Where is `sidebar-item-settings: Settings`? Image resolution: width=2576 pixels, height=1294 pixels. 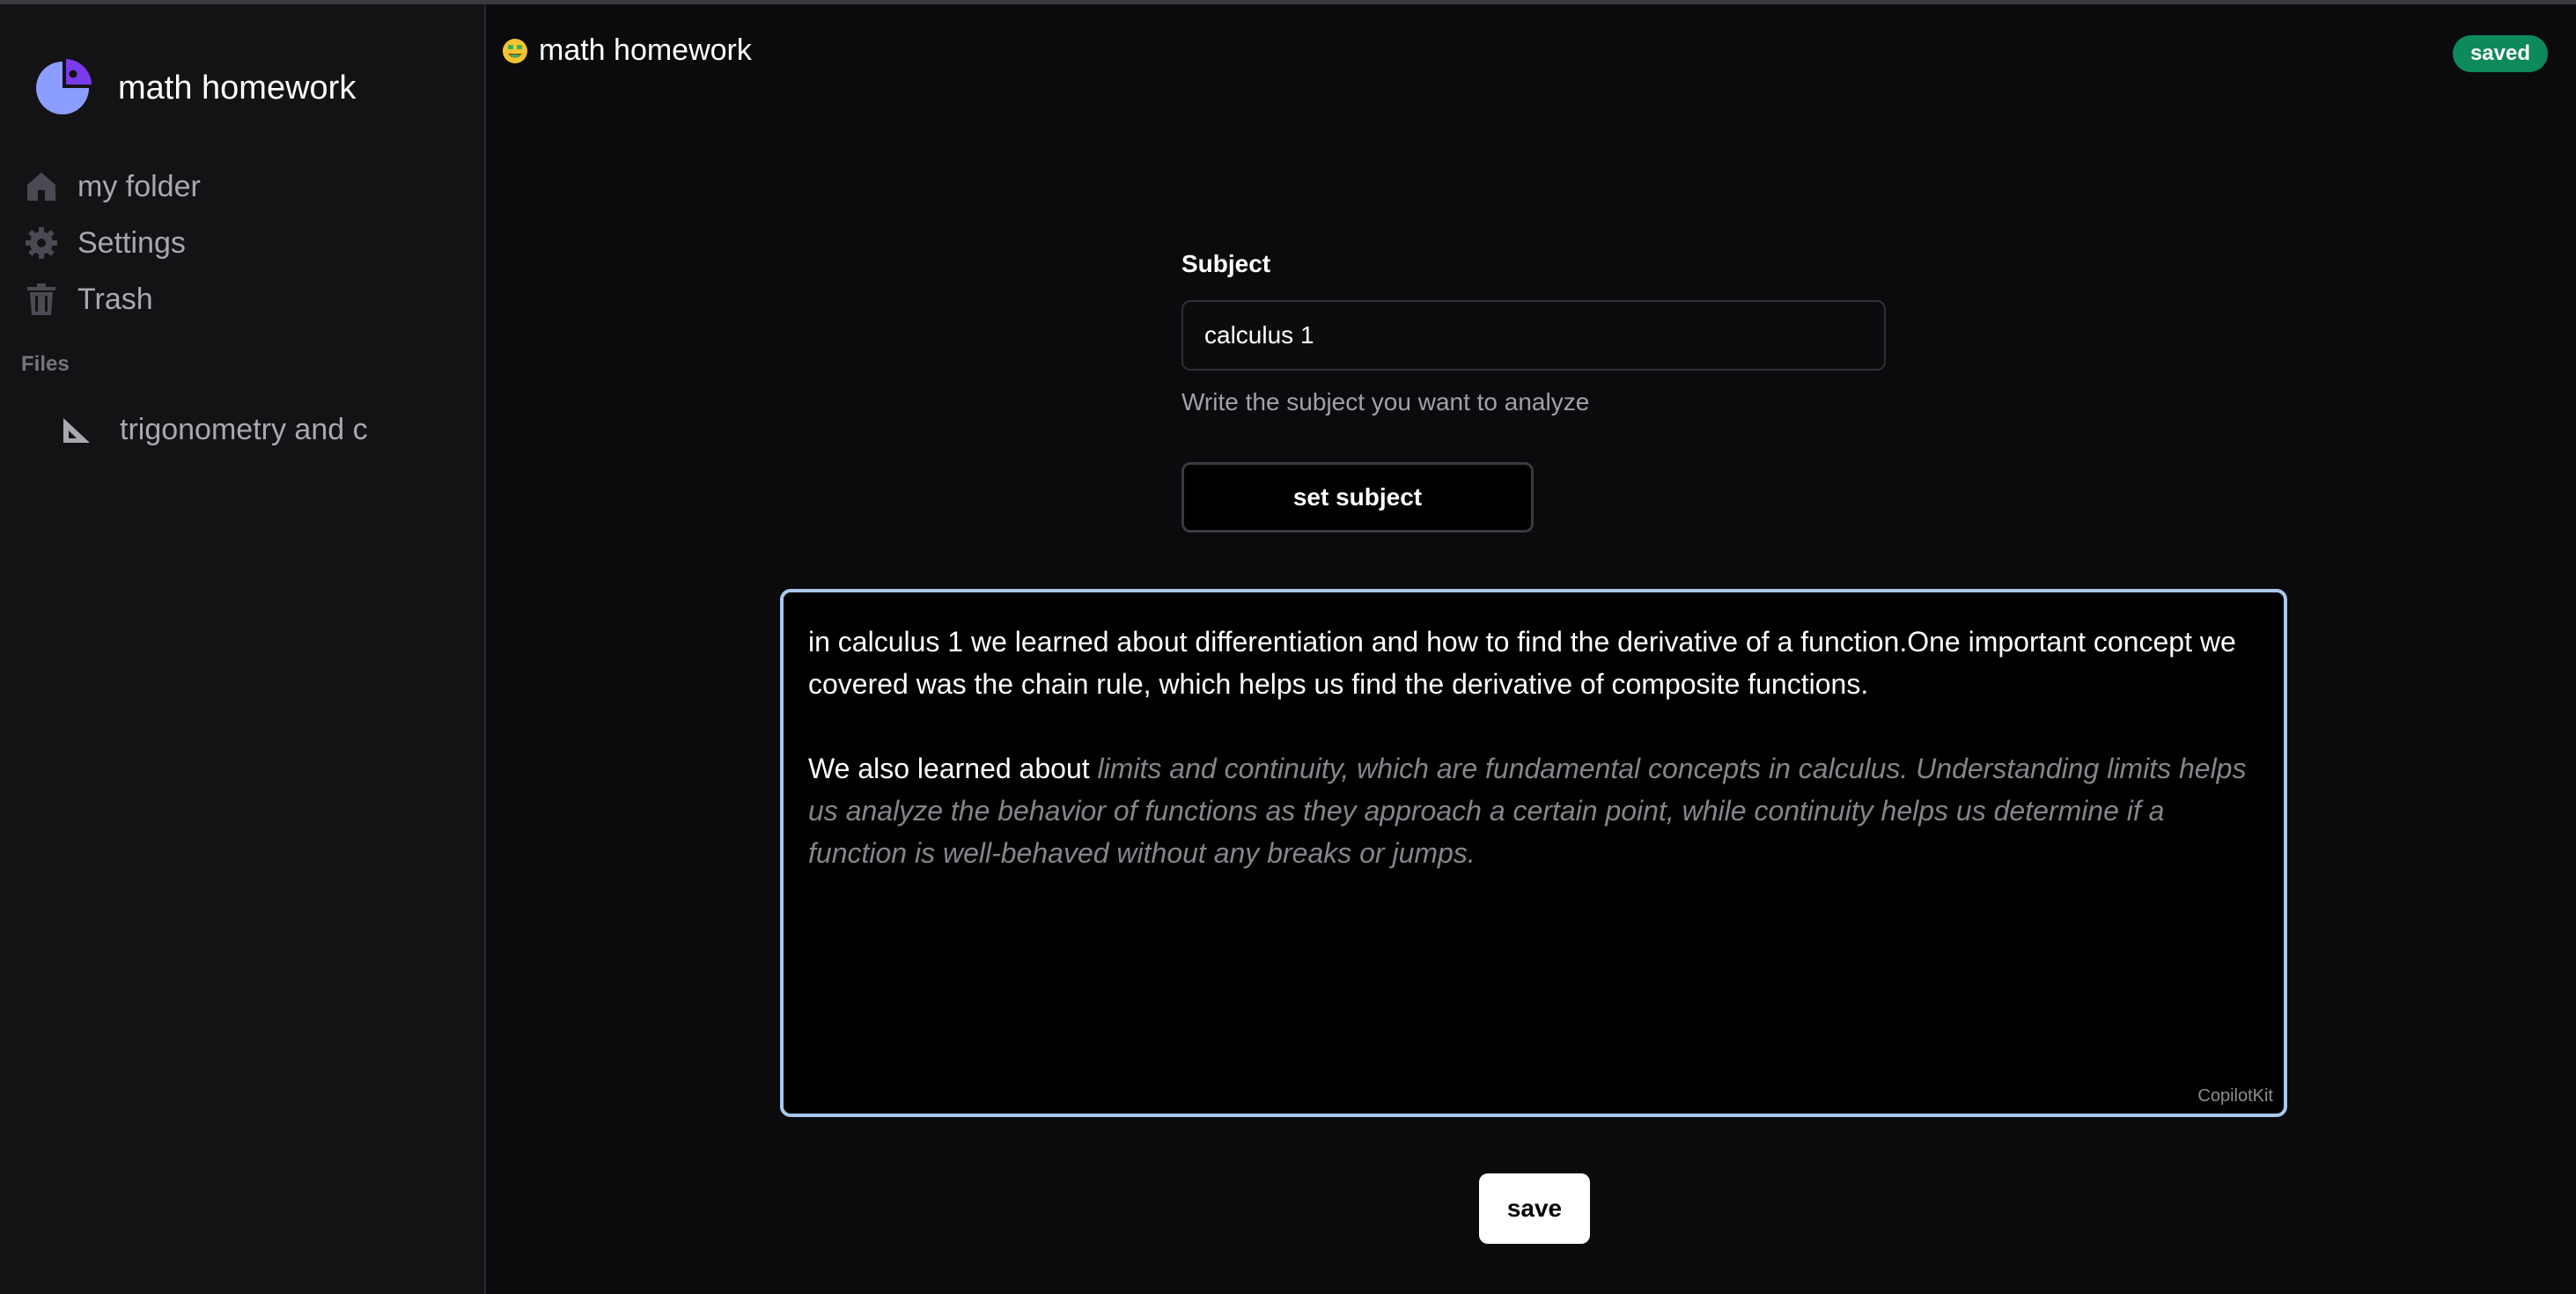 sidebar-item-settings: Settings is located at coordinates (243, 243).